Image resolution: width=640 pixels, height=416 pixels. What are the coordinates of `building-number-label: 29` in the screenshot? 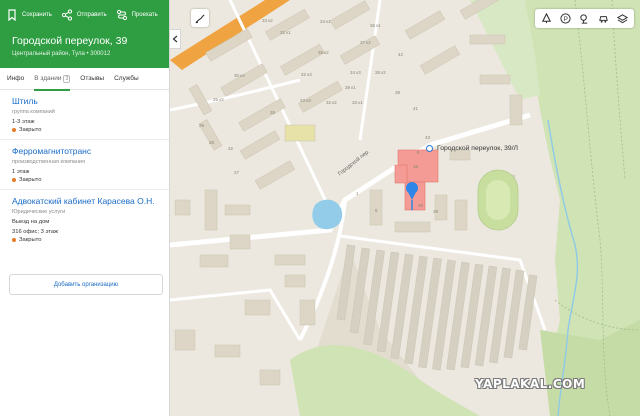 It's located at (202, 125).